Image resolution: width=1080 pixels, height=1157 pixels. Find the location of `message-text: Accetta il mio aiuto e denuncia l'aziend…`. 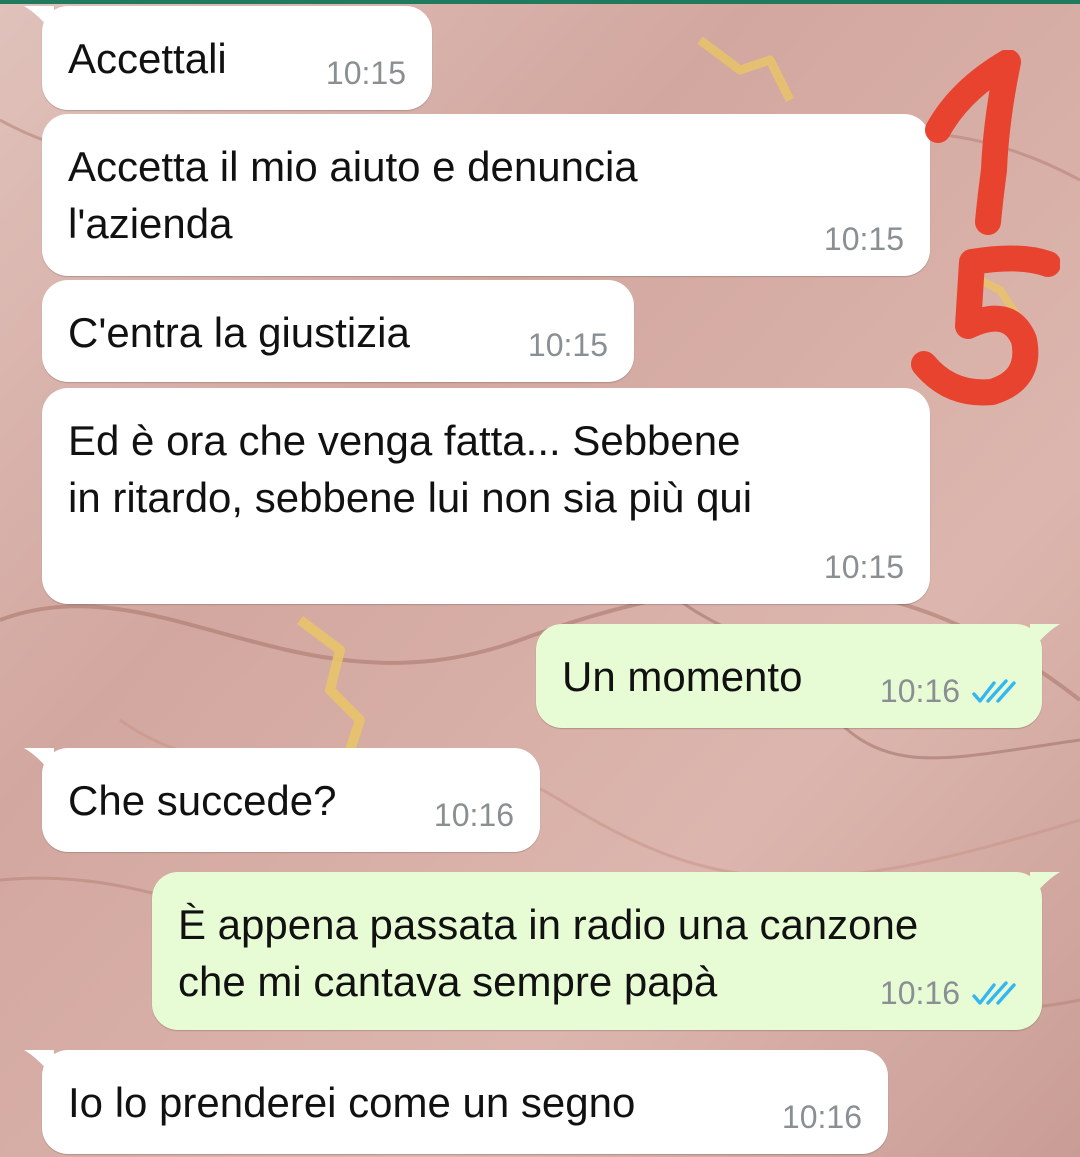

message-text: Accetta il mio aiuto e denuncia l'aziend… is located at coordinates (353, 195).